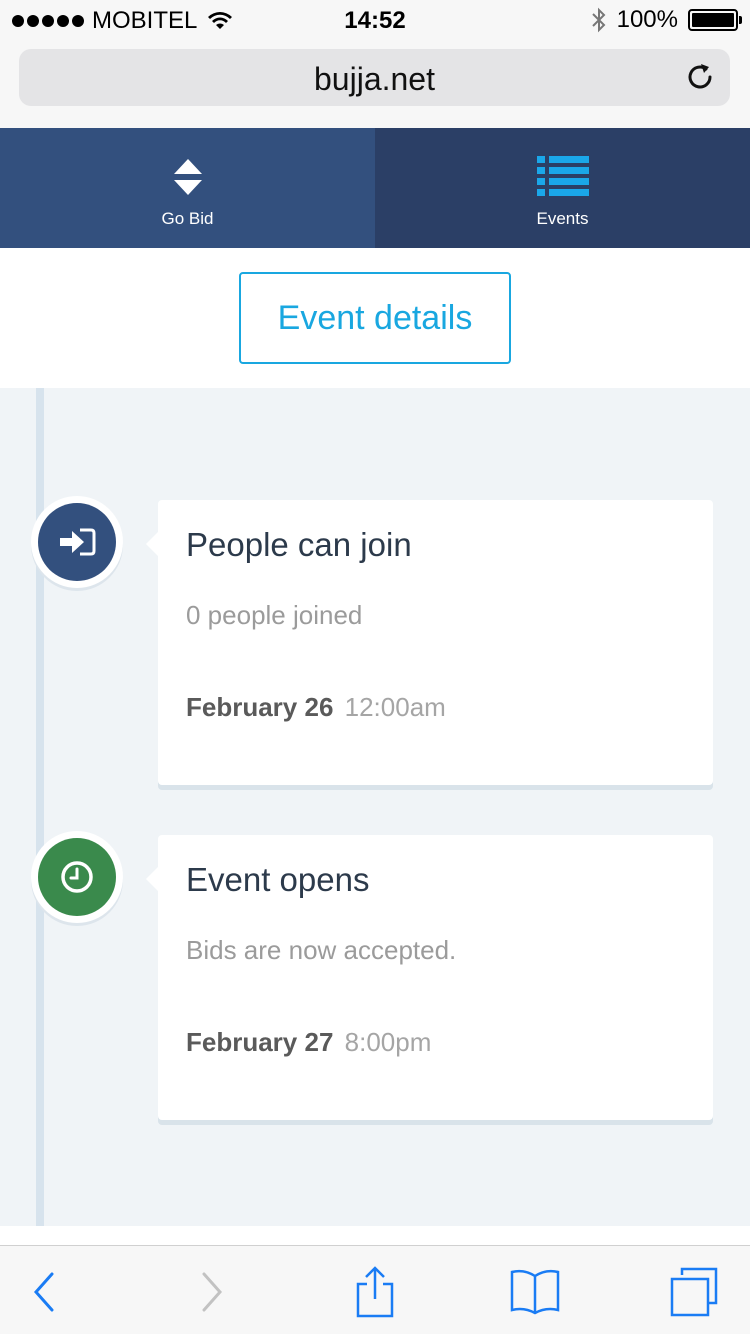 This screenshot has height=1334, width=750. What do you see at coordinates (395, 707) in the screenshot?
I see `card-date-time: 12:00am` at bounding box center [395, 707].